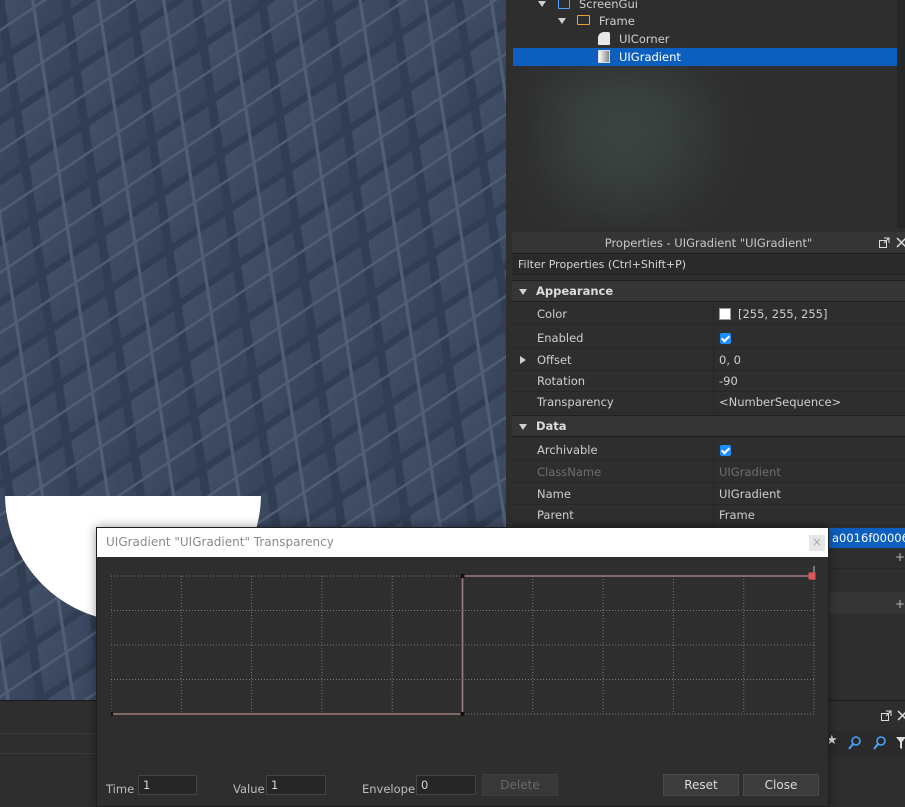 The image size is (905, 807). I want to click on uicorner-icon, so click(604, 38).